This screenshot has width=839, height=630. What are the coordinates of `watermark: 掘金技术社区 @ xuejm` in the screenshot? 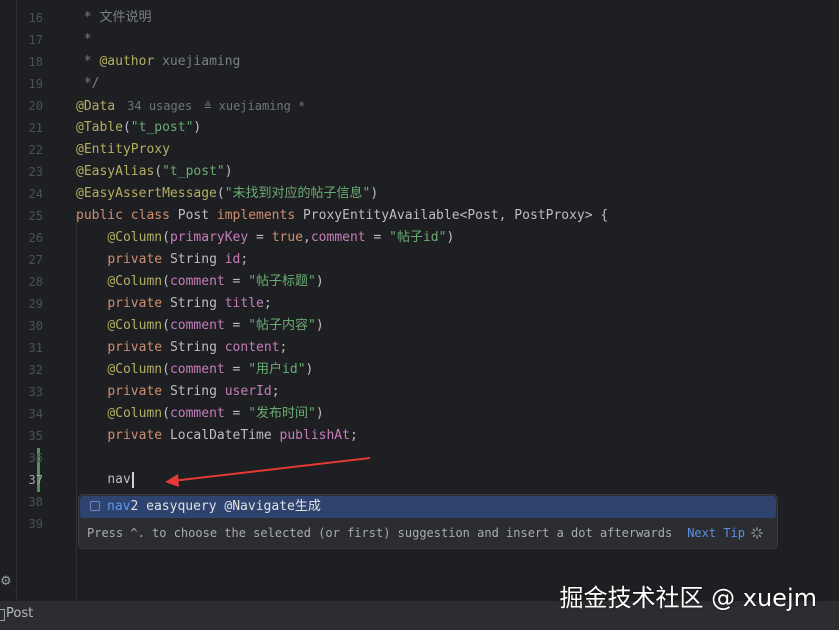 It's located at (688, 598).